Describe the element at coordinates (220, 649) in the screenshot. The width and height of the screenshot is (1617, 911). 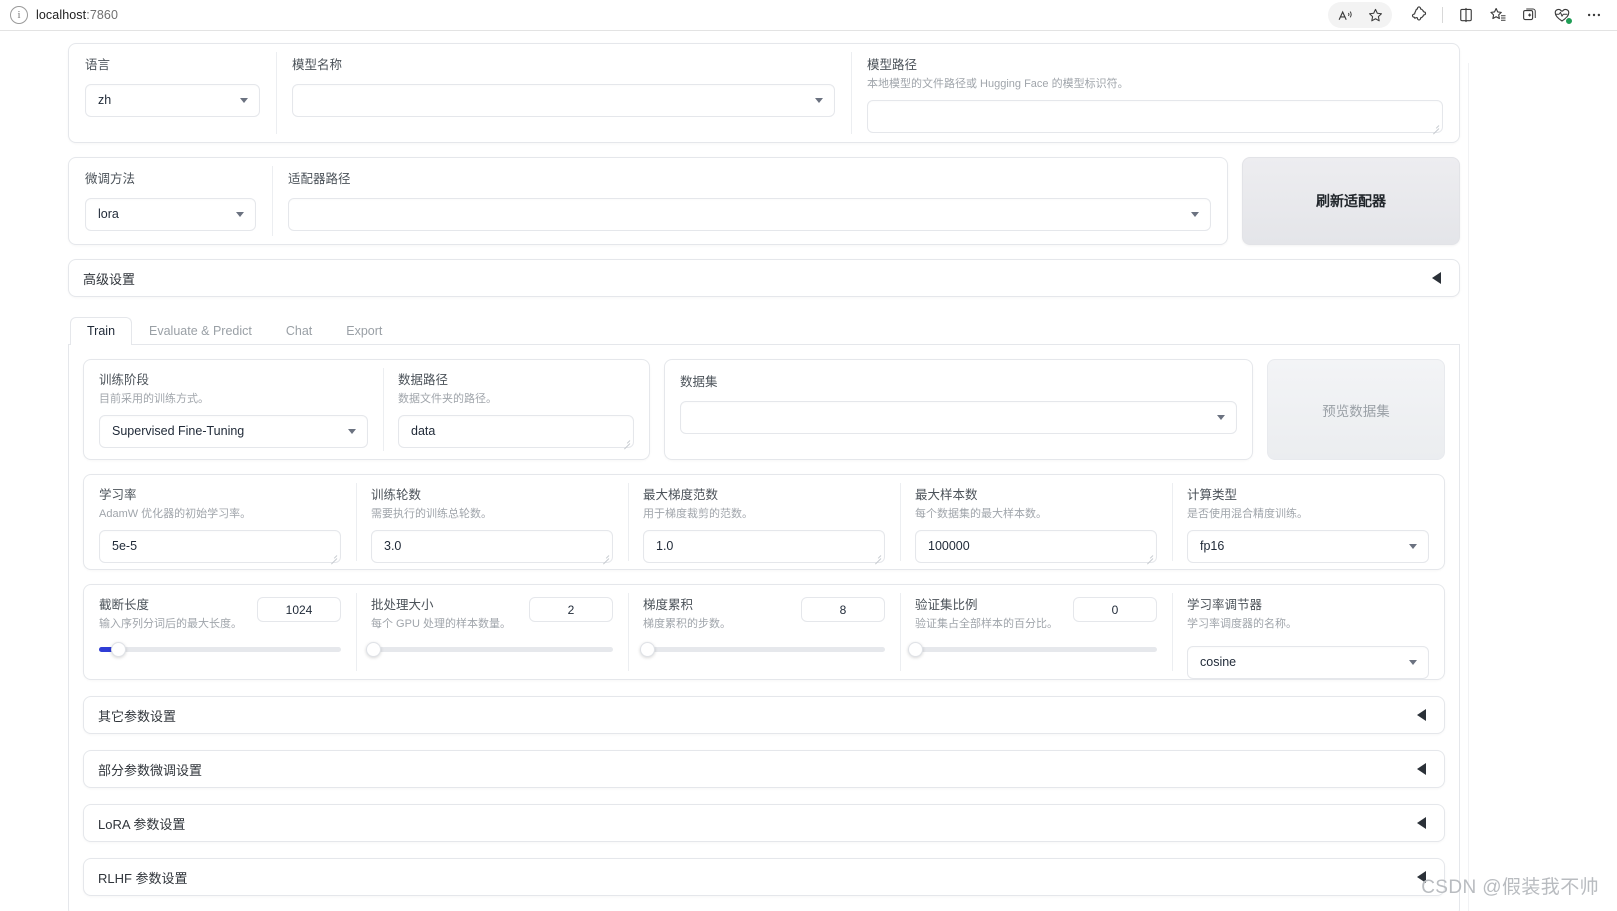
I see `cutoff-len-slider` at that location.